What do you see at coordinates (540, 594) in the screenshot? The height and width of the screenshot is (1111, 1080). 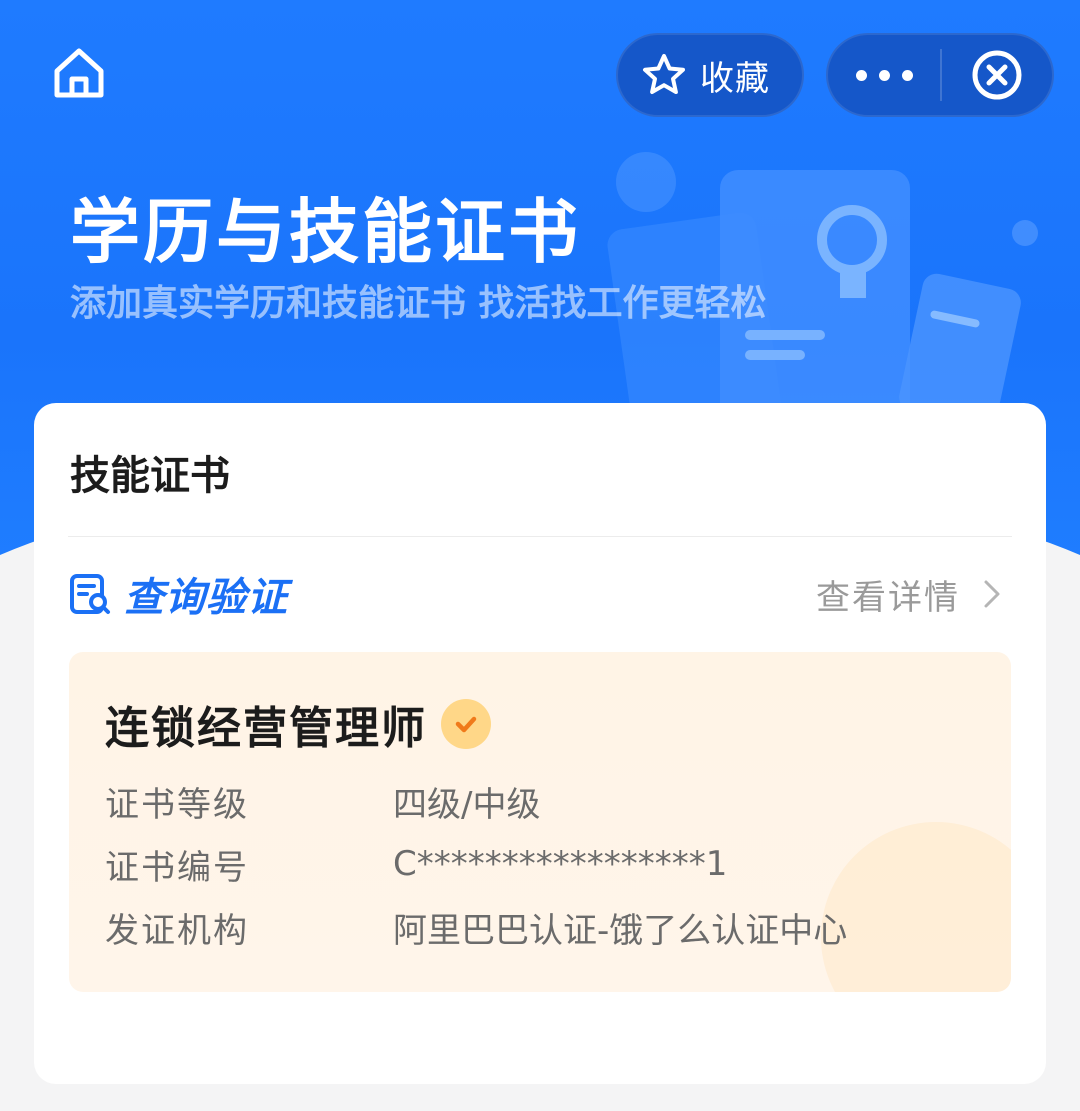 I see `verify-row: 查询验证 查看详情` at bounding box center [540, 594].